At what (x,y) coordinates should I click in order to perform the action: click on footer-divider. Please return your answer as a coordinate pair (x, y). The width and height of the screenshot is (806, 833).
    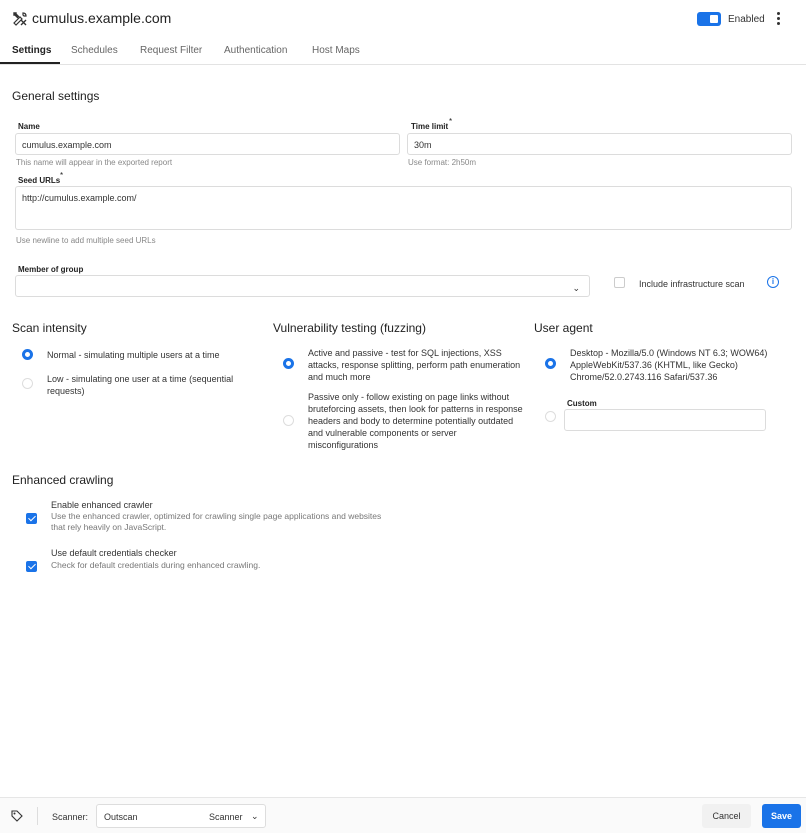
    Looking at the image, I should click on (37, 816).